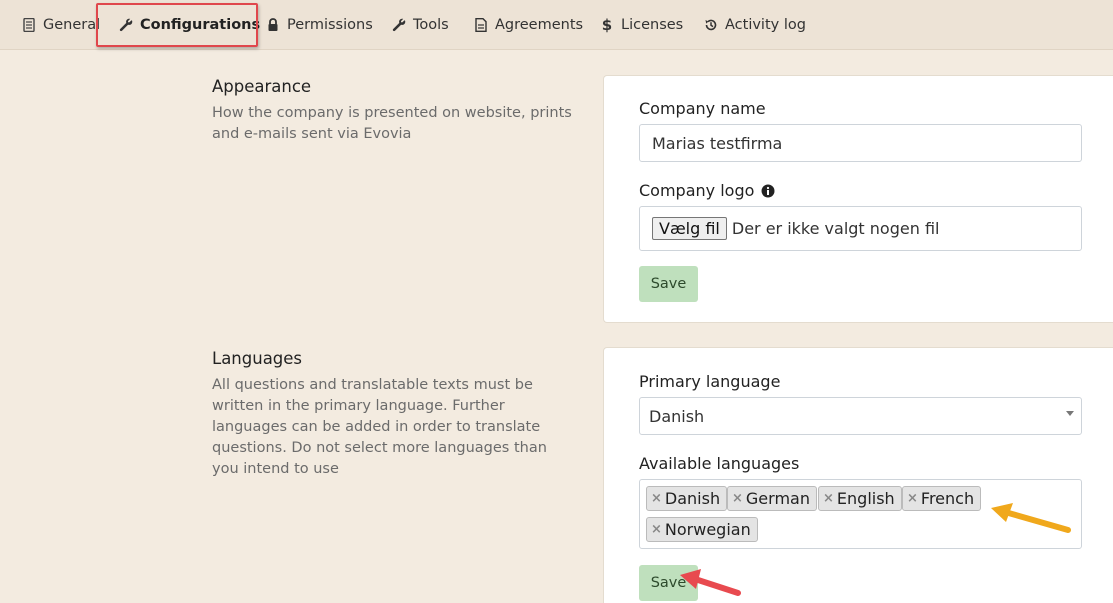 Image resolution: width=1113 pixels, height=603 pixels. I want to click on info-icon, so click(768, 191).